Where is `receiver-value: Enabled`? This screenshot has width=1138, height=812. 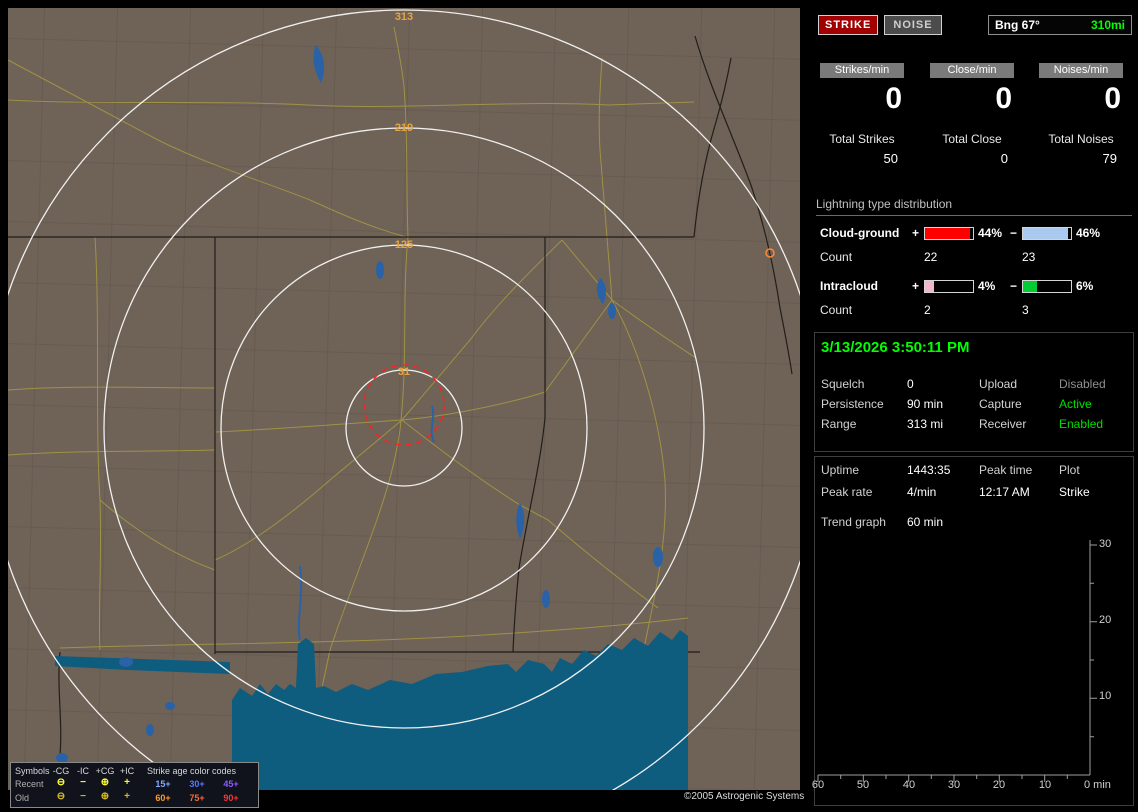
receiver-value: Enabled is located at coordinates (1081, 424).